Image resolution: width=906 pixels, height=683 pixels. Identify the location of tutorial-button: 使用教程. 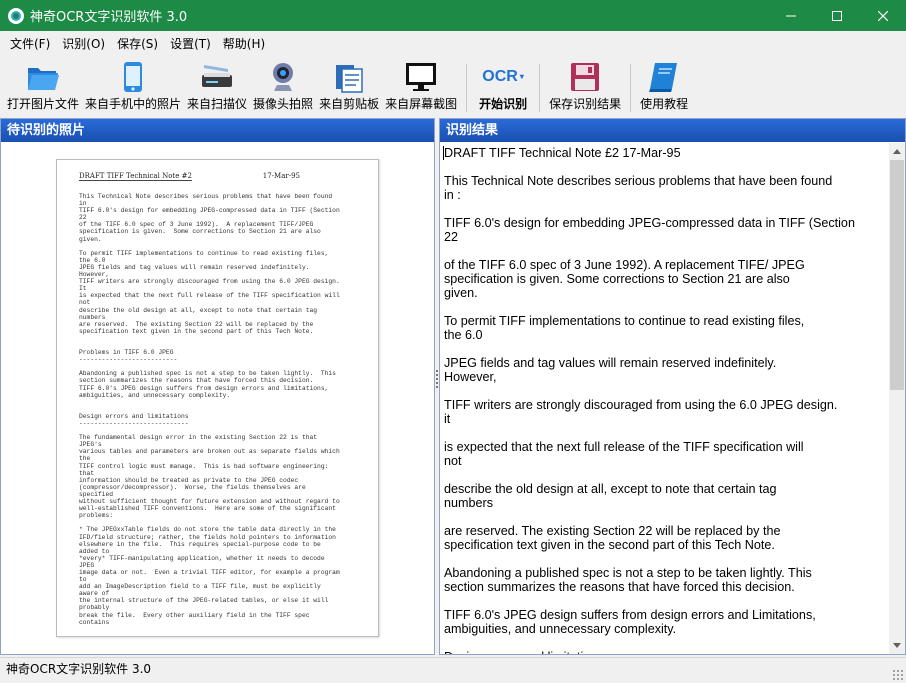
(664, 88).